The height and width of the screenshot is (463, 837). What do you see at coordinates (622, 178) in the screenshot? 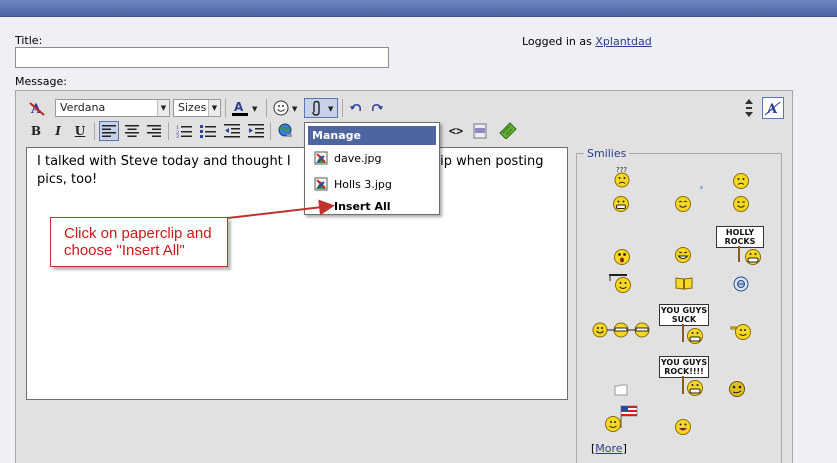
I see `confused-smiley-icon: ???` at bounding box center [622, 178].